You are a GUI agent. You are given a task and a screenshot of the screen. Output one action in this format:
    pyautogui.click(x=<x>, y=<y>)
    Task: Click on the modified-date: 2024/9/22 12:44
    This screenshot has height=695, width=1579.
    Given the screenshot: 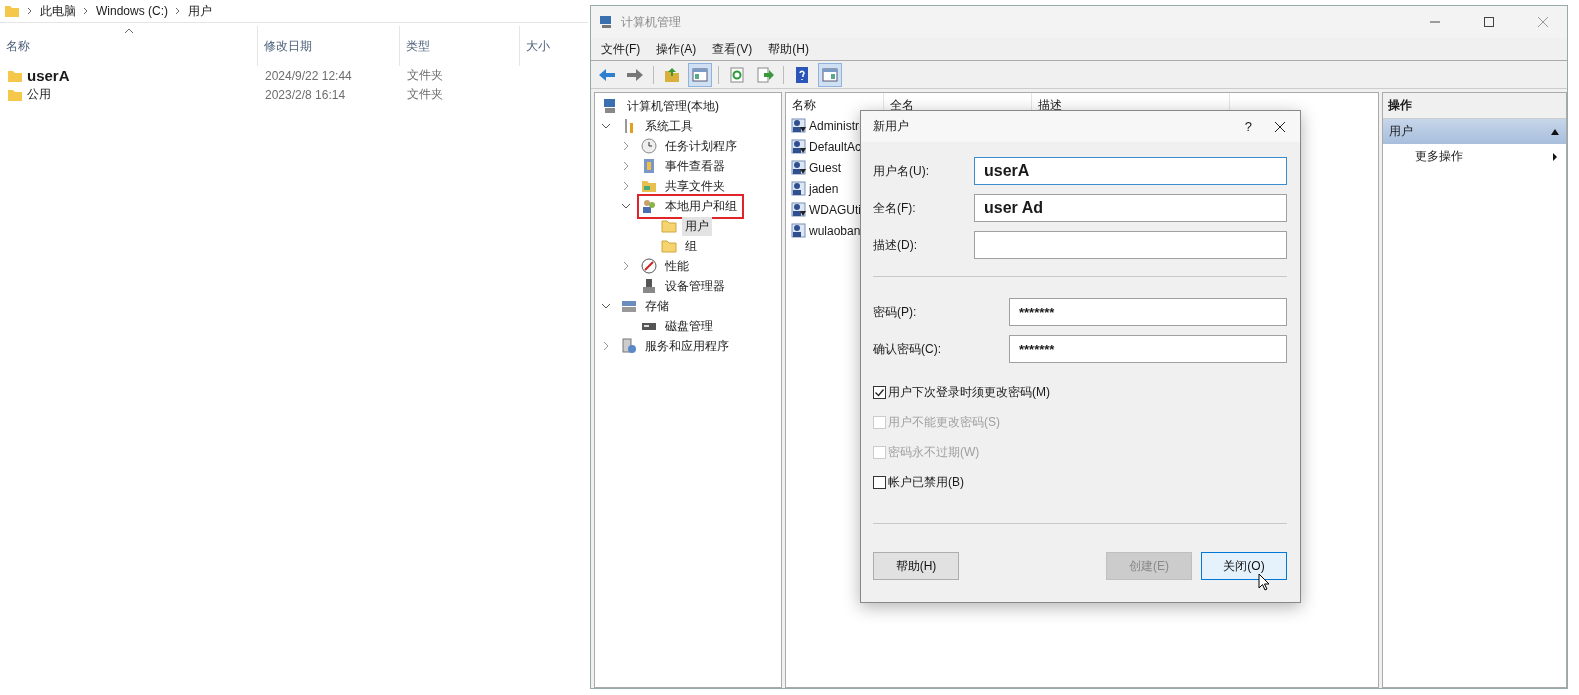 What is the action you would take?
    pyautogui.click(x=308, y=75)
    